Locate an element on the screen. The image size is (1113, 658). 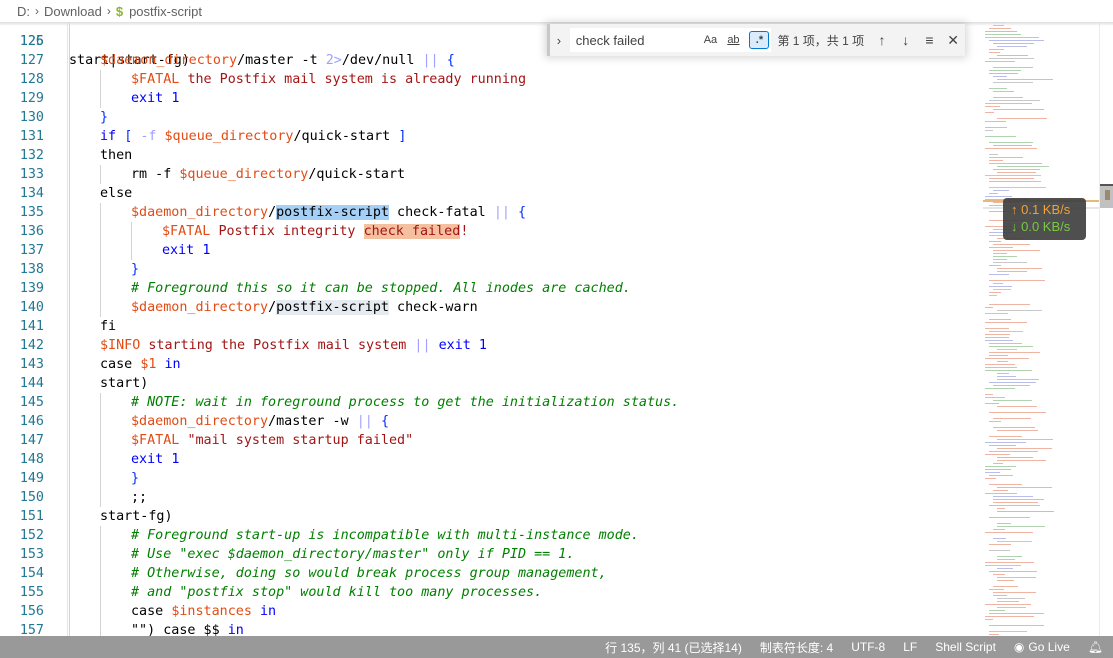
code-line: 141 fi is located at coordinates (482, 326).